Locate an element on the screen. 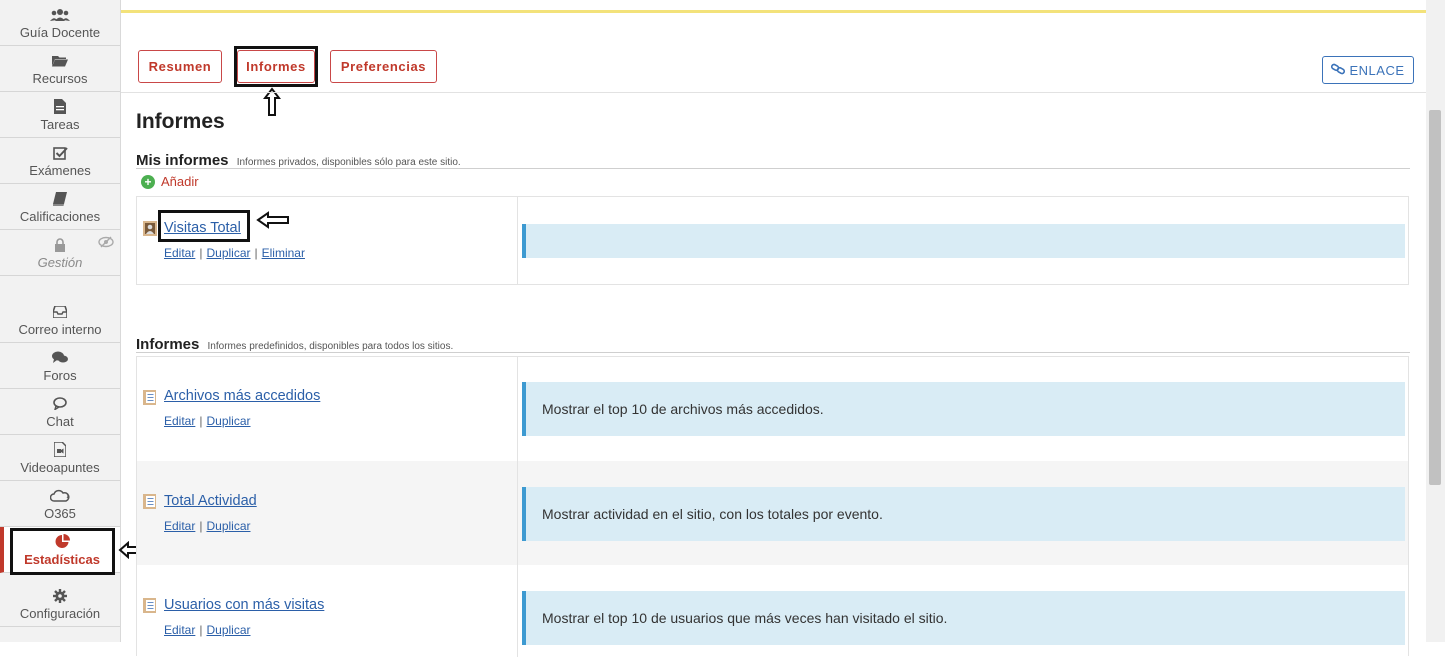 This screenshot has width=1445, height=657. report-actions: Editar | Duplicar | Eliminar is located at coordinates (234, 253).